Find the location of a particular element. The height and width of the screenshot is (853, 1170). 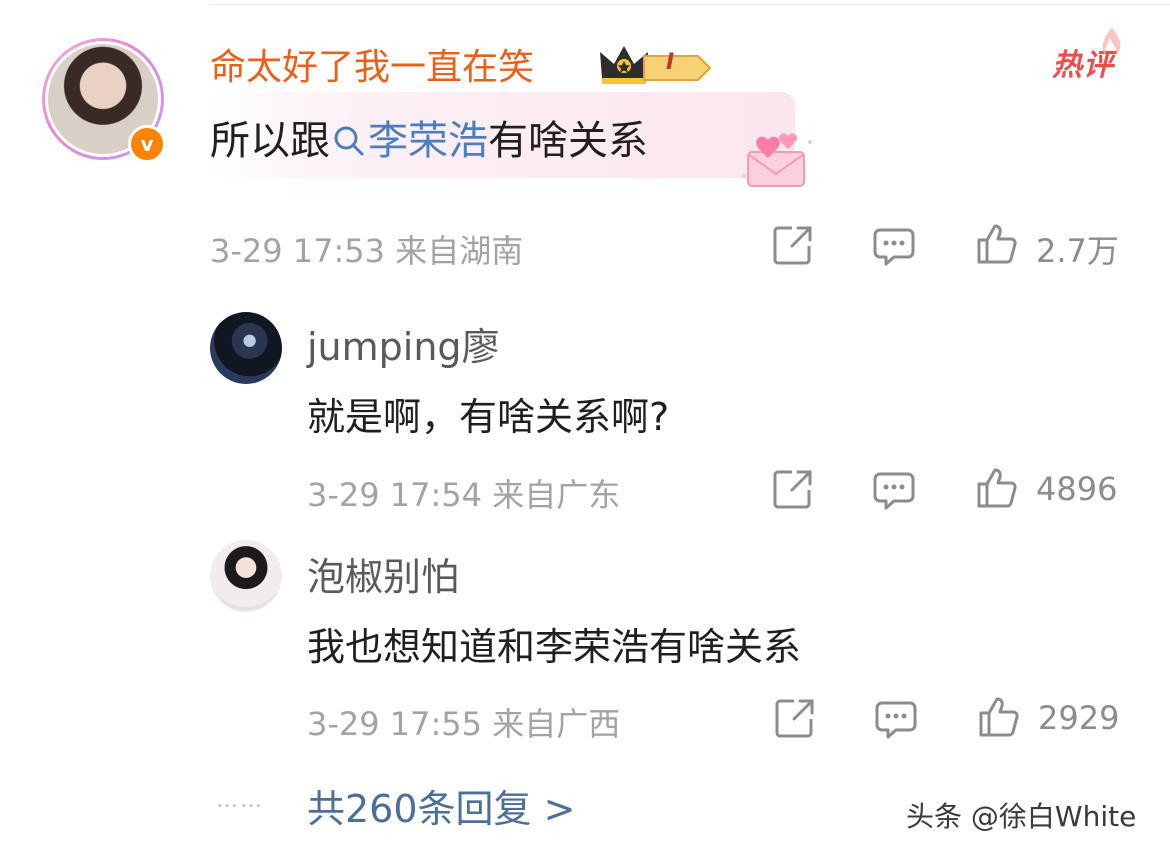

main-comment-text: 所以跟 李荣浩有啥关系 is located at coordinates (429, 138).